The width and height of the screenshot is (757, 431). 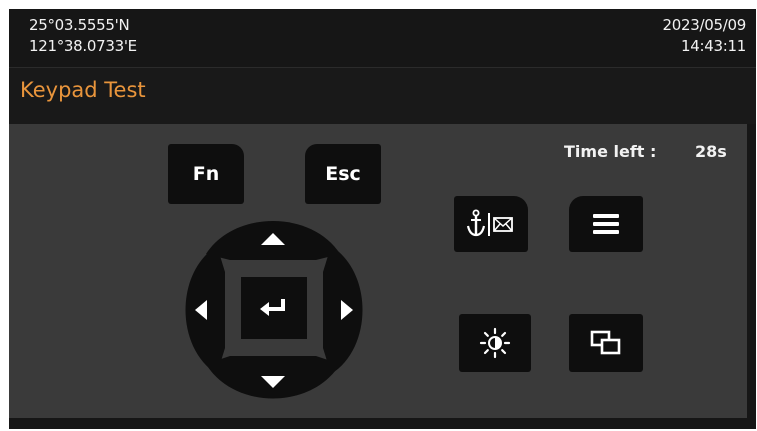 I want to click on windows-icon, so click(x=605, y=342).